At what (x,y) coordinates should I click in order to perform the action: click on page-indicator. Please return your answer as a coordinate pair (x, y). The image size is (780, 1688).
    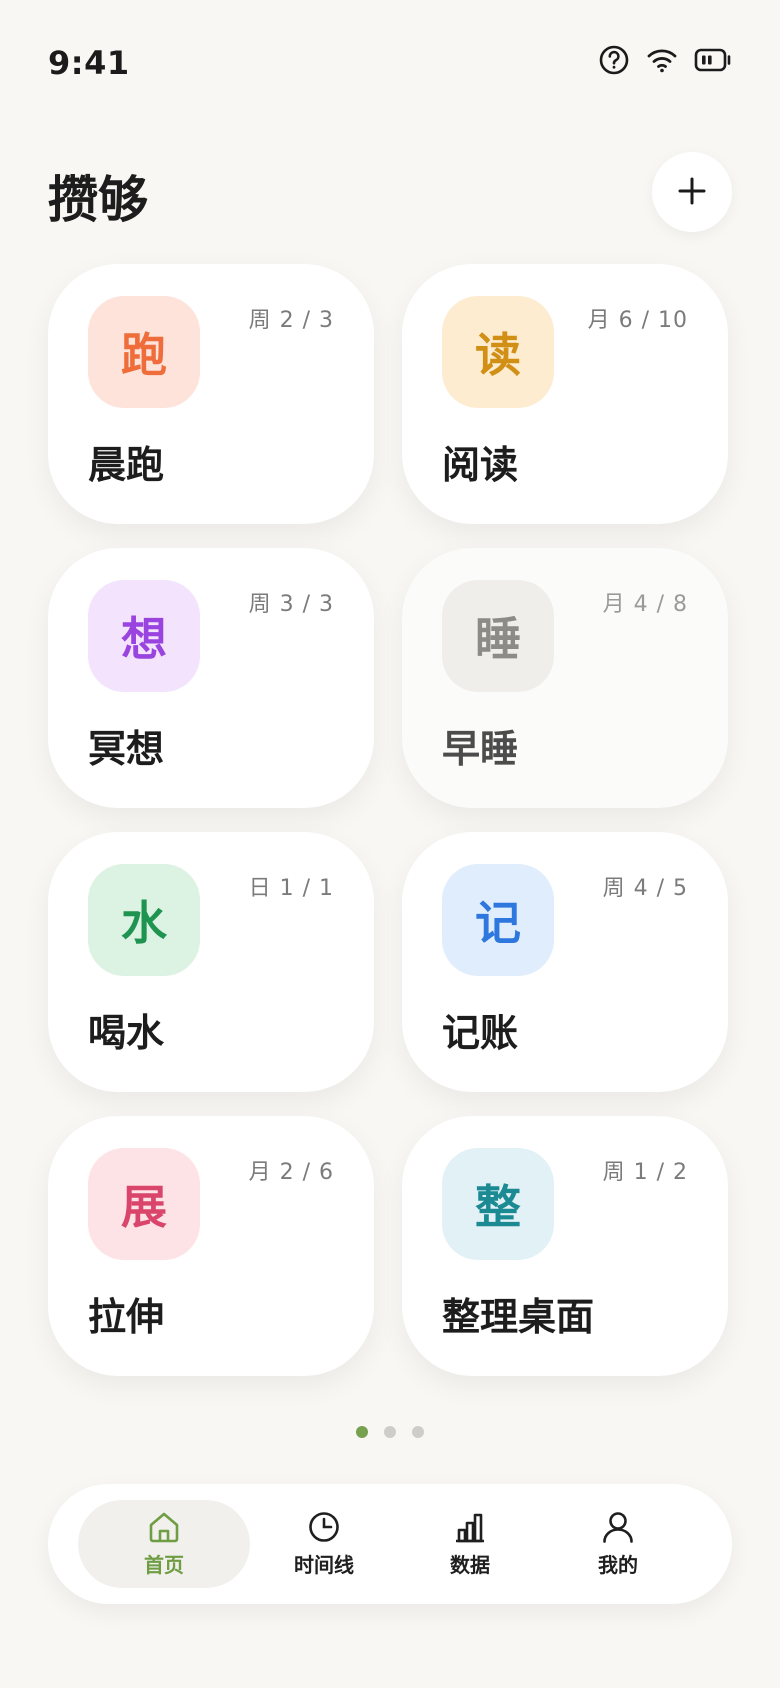
    Looking at the image, I should click on (390, 1433).